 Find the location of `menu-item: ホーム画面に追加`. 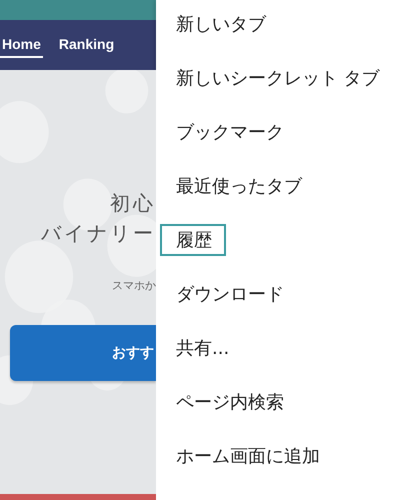

menu-item: ホーム画面に追加 is located at coordinates (247, 456).